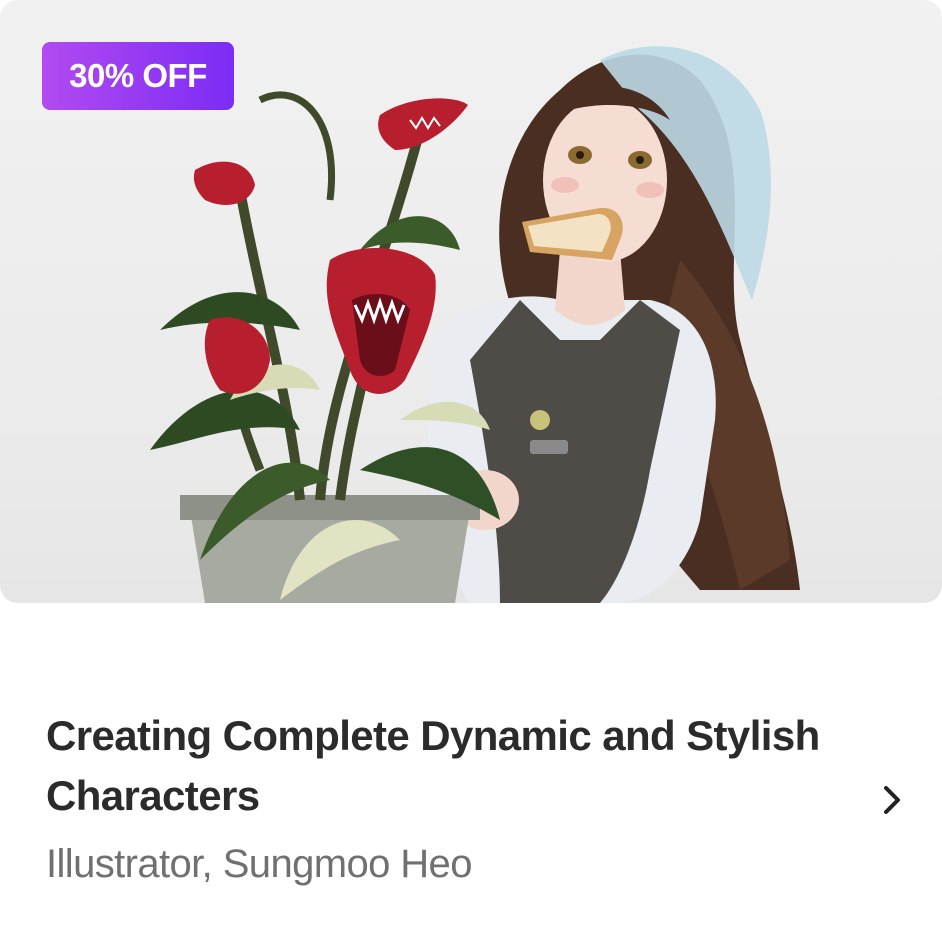 The width and height of the screenshot is (942, 936). Describe the element at coordinates (892, 800) in the screenshot. I see `chevron-right-icon` at that location.